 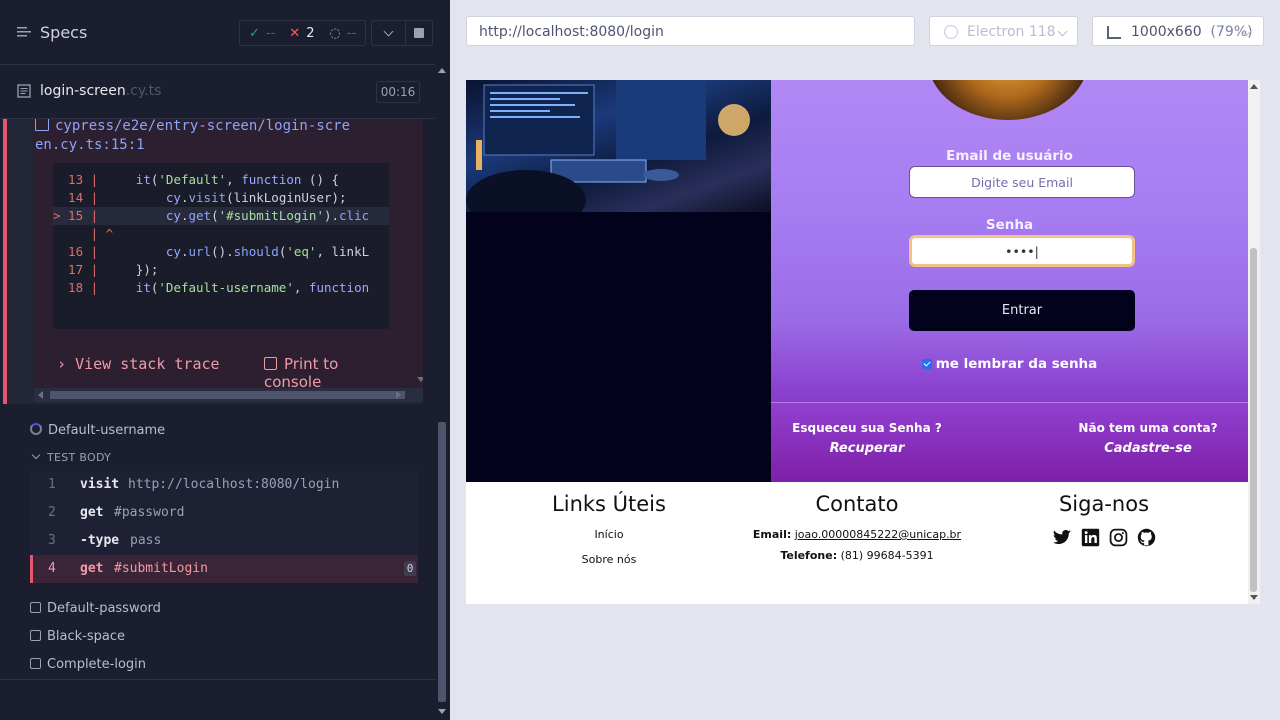 I want to click on menu-icon, so click(x=24, y=32).